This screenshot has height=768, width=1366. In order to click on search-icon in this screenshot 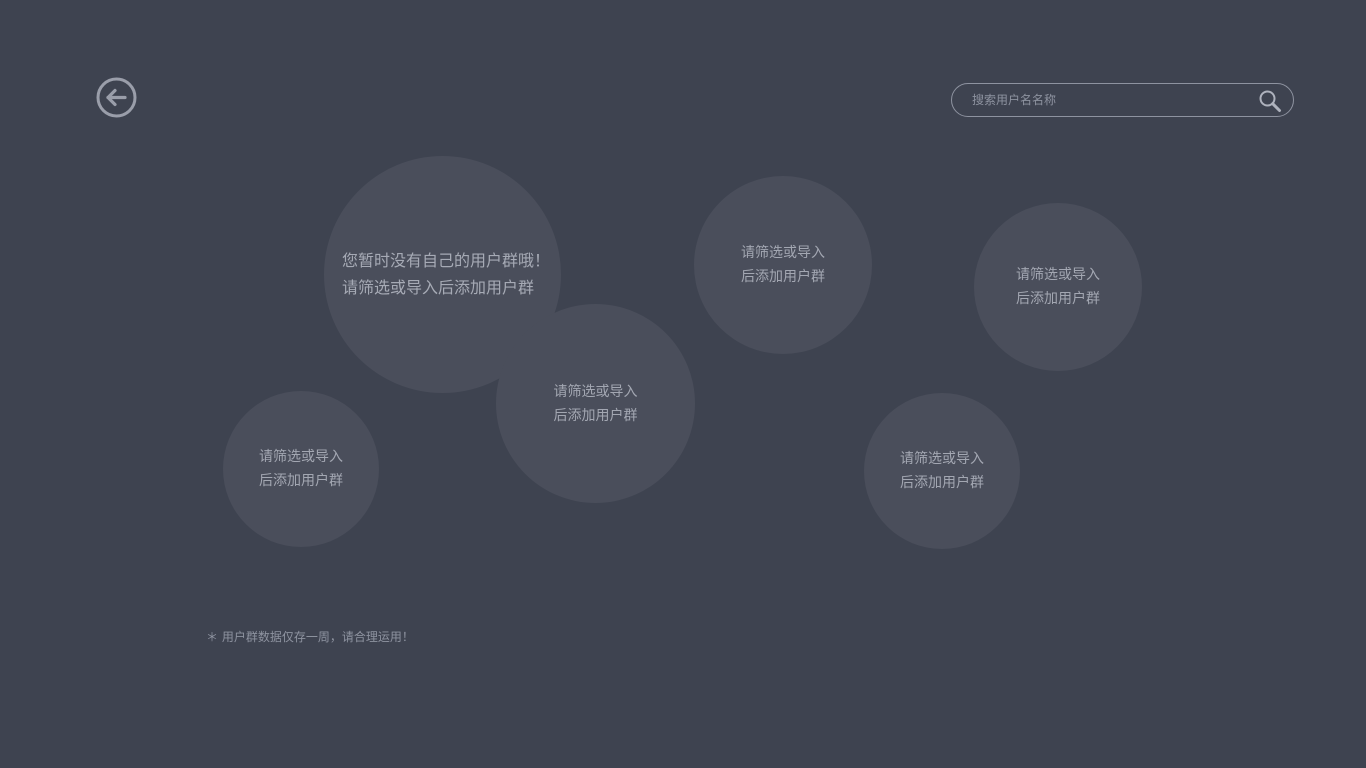, I will do `click(1270, 101)`.